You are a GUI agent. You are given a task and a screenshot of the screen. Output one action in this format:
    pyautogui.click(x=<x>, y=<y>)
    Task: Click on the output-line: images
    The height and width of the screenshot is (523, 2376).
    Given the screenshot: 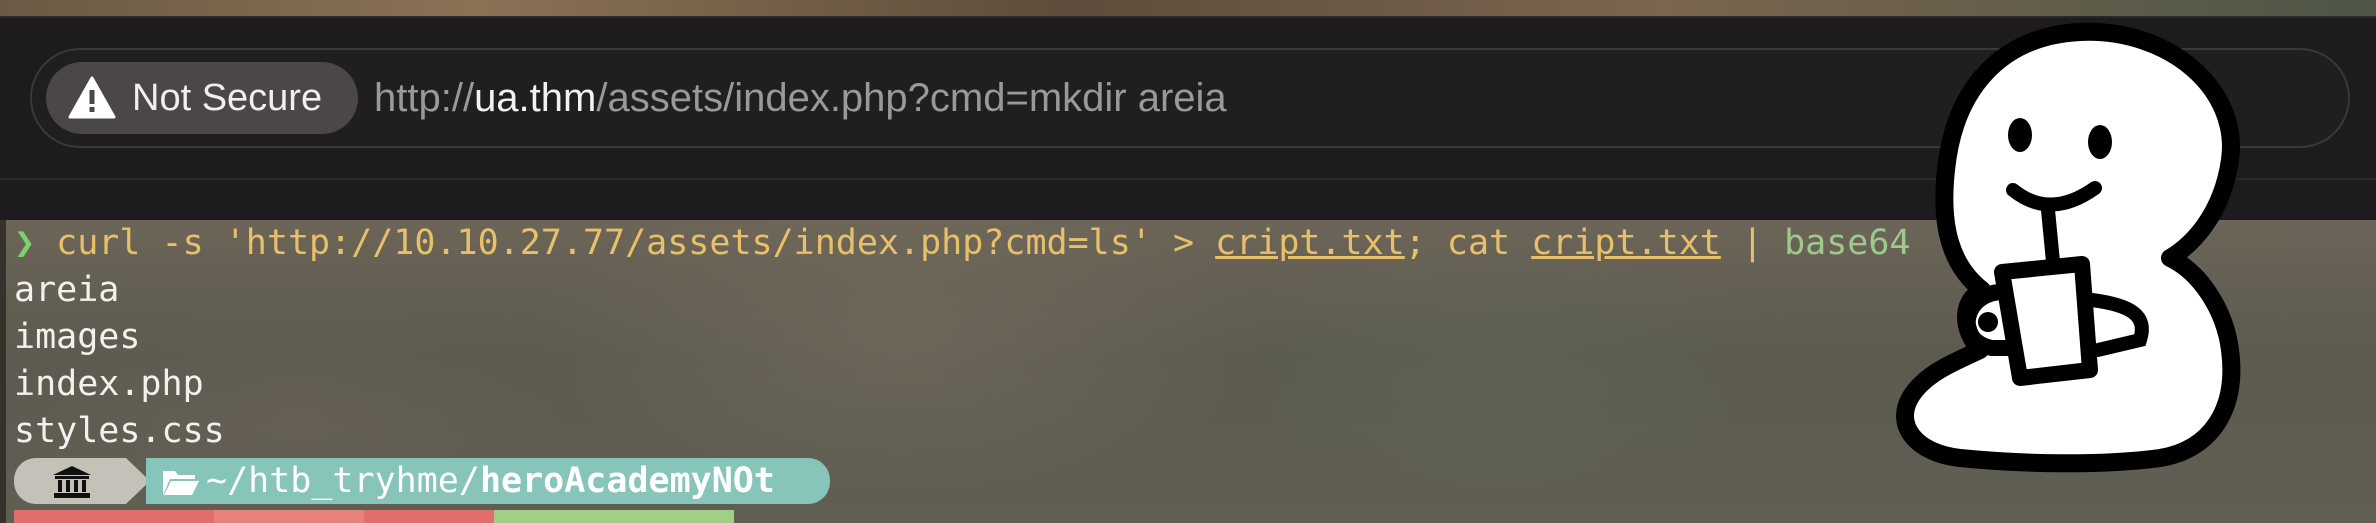 What is the action you would take?
    pyautogui.click(x=77, y=337)
    